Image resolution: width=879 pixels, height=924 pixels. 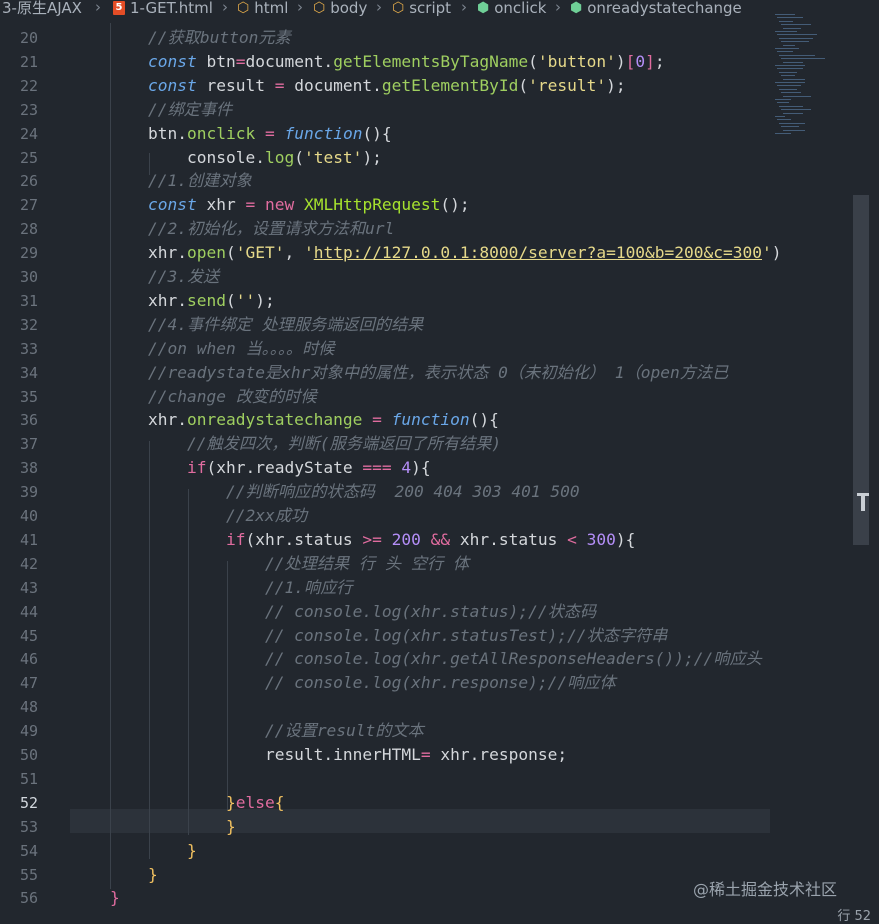 I want to click on minimap, so click(x=805, y=76).